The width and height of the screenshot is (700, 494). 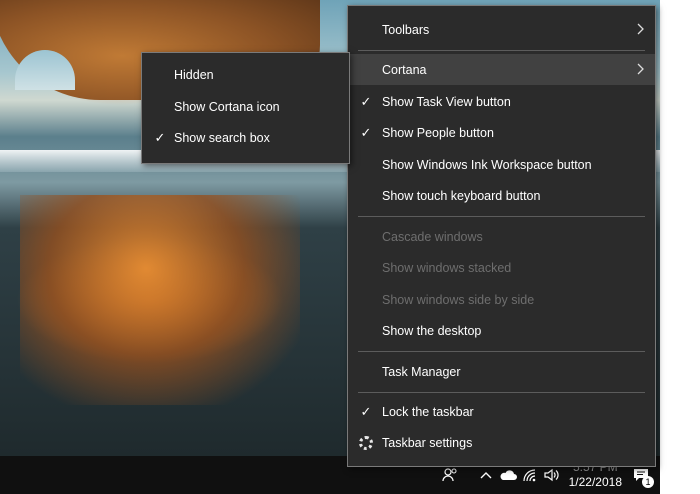 I want to click on wifi-icon, so click(x=529, y=475).